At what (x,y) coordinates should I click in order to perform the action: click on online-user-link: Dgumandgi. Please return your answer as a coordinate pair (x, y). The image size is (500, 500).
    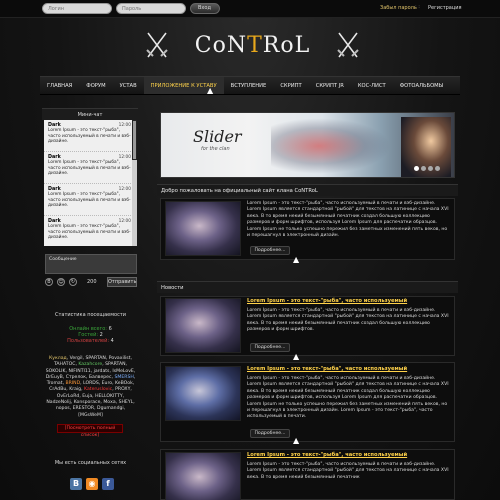
    Looking at the image, I should click on (110, 408).